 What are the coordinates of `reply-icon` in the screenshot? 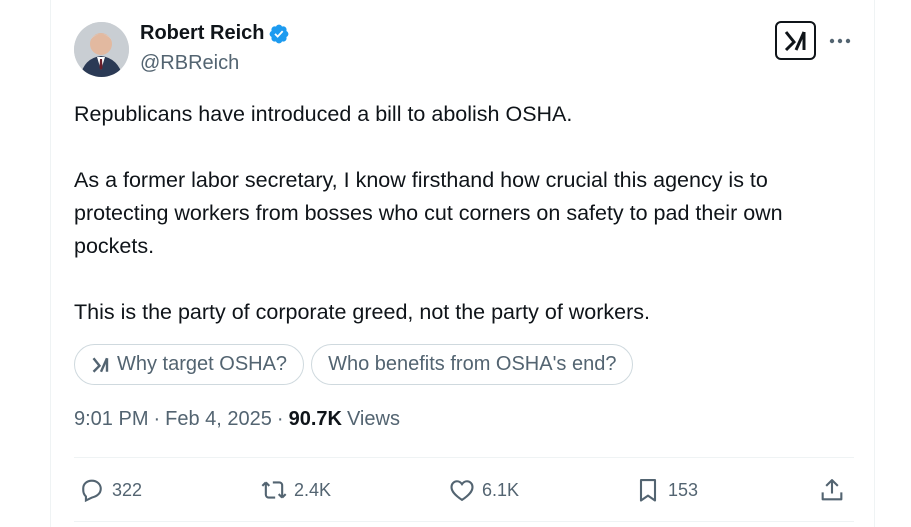 It's located at (92, 491).